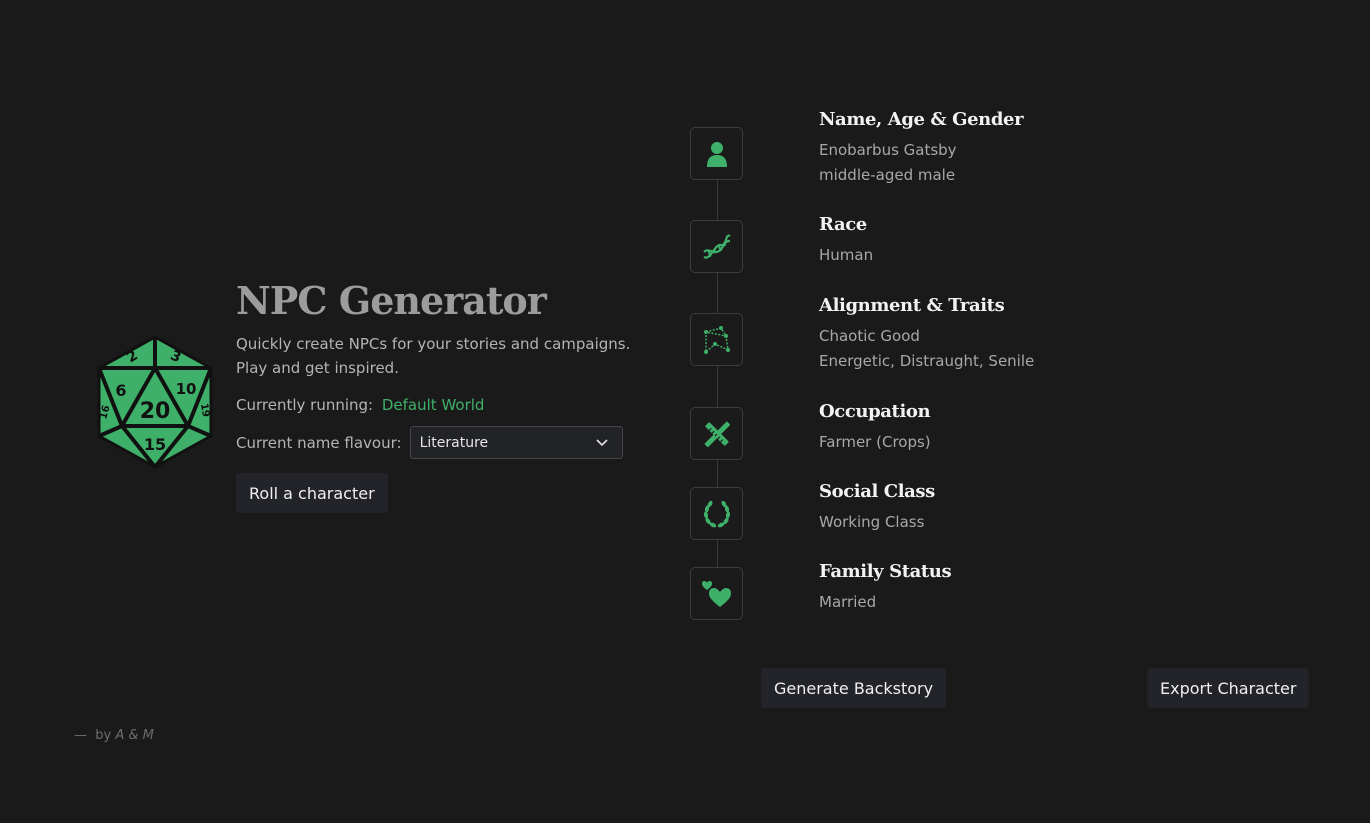 The image size is (1370, 823). Describe the element at coordinates (927, 361) in the screenshot. I see `character-traits: Energetic, Distraught, Senile` at that location.